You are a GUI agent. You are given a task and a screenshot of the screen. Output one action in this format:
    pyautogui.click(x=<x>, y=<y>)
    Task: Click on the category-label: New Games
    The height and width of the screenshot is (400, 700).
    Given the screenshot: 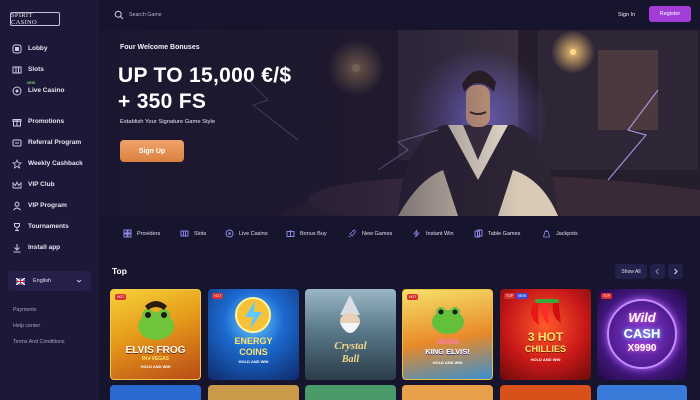 What is the action you would take?
    pyautogui.click(x=377, y=233)
    